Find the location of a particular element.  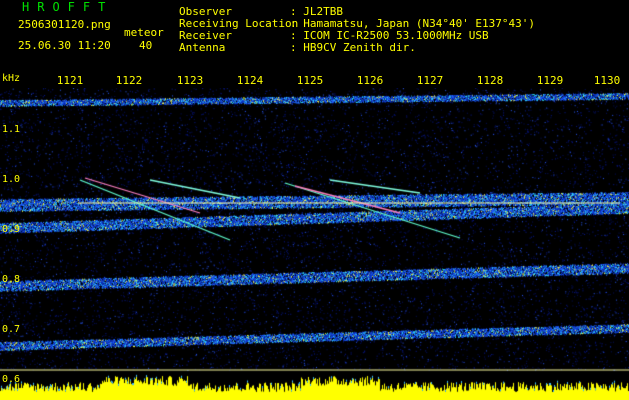

antenna-value: : HB9CV Zenith dir. is located at coordinates (353, 47).